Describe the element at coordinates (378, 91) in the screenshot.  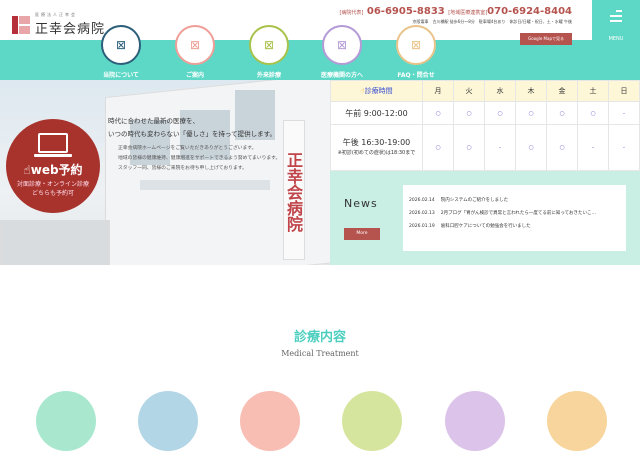
I see `hours-title: 診療時間` at that location.